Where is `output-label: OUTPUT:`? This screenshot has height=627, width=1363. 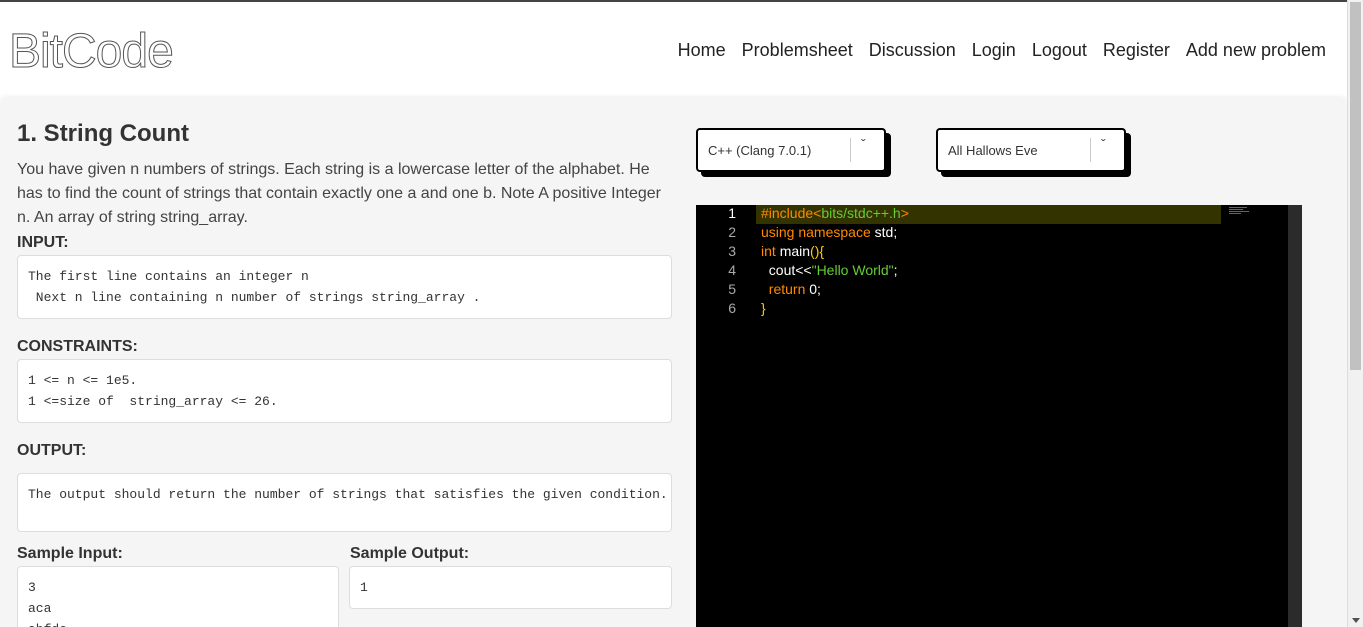 output-label: OUTPUT: is located at coordinates (52, 450).